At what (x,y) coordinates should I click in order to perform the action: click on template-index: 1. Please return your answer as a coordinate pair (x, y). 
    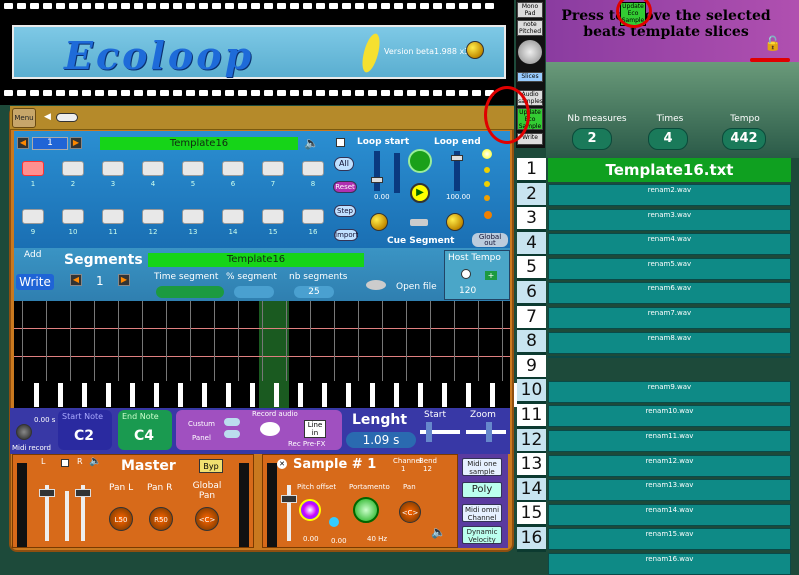
    Looking at the image, I should click on (50, 143).